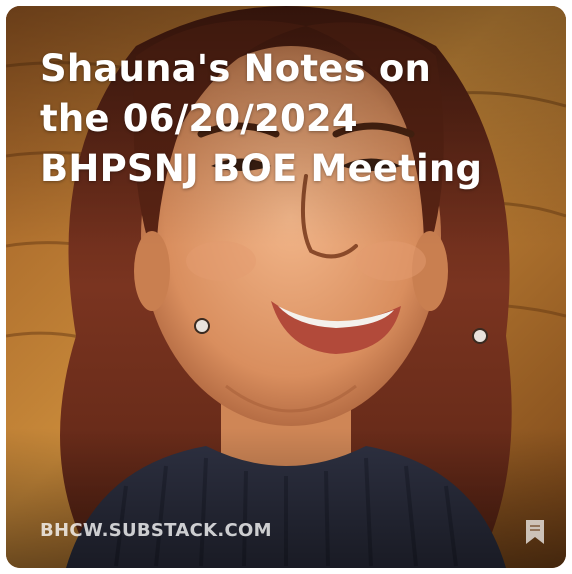 Image resolution: width=572 pixels, height=574 pixels. I want to click on post-title-line: Shauna's Notes on, so click(236, 68).